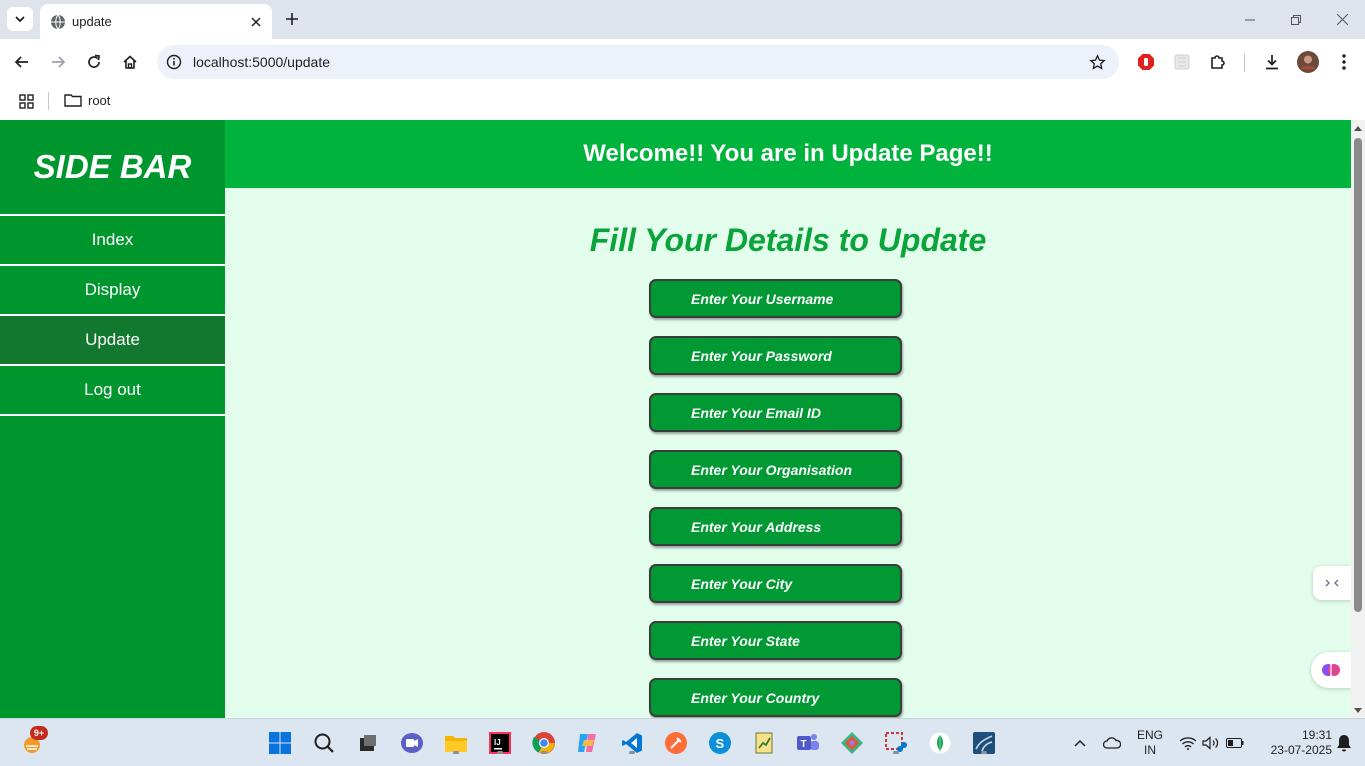 This screenshot has width=1365, height=766. I want to click on notification-bell-icon, so click(1344, 743).